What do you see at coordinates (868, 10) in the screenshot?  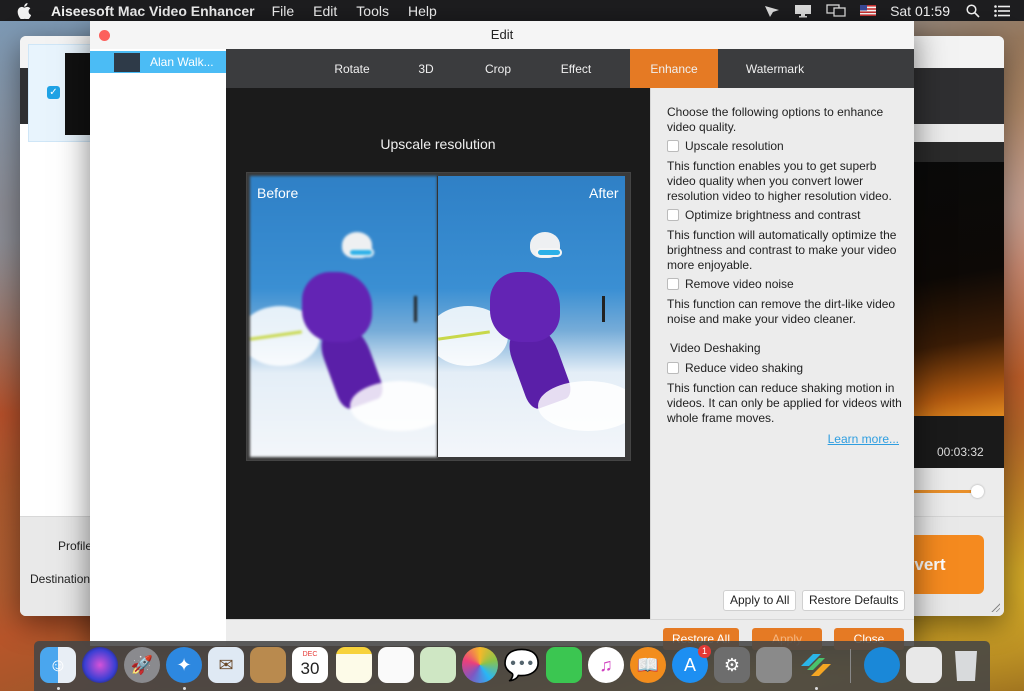 I see `us-flag-icon` at bounding box center [868, 10].